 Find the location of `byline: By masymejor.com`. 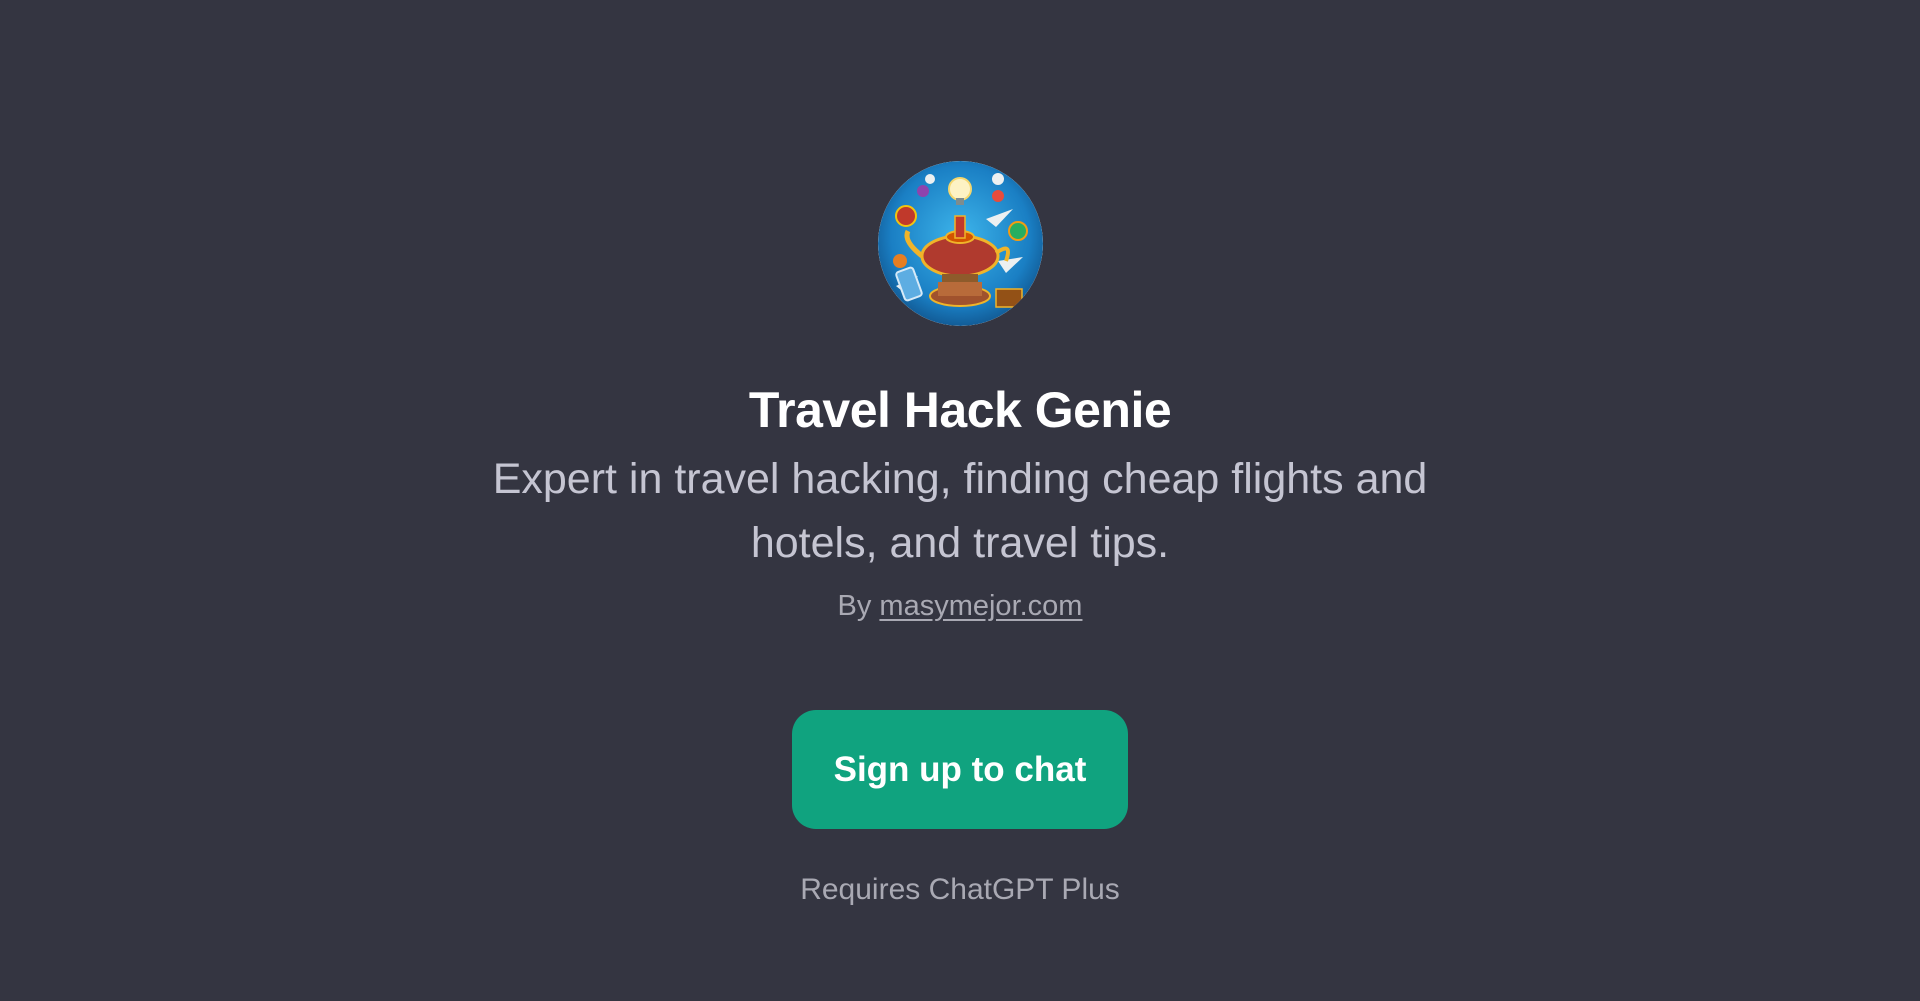

byline: By masymejor.com is located at coordinates (960, 606).